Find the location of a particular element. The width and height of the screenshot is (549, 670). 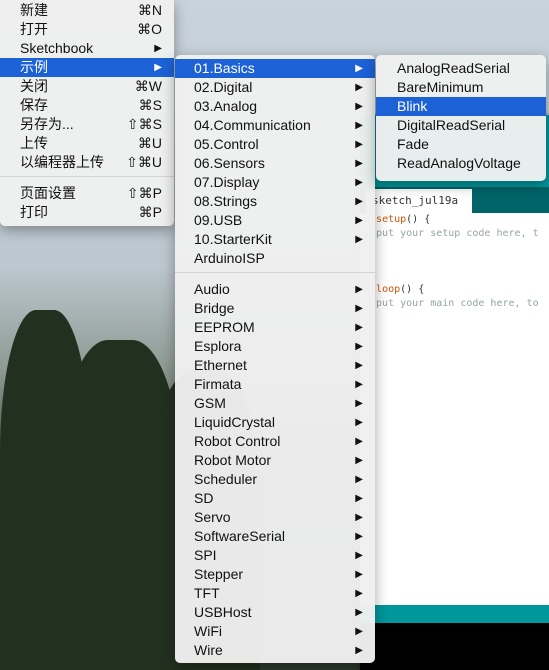

examples-menu-item: USBHost ▶ is located at coordinates (275, 612).